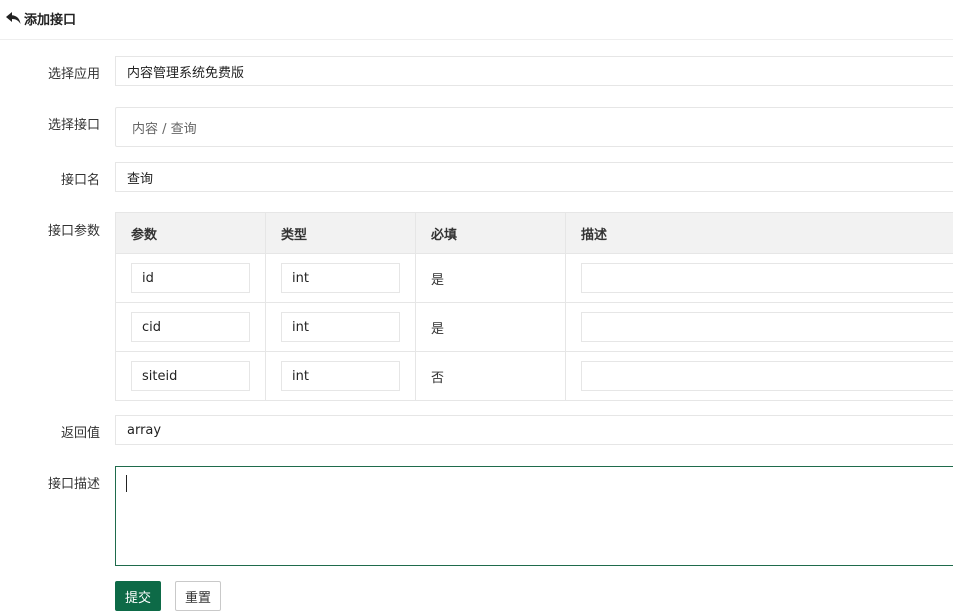 This screenshot has width=953, height=612. I want to click on description-label: 接口描述, so click(73, 484).